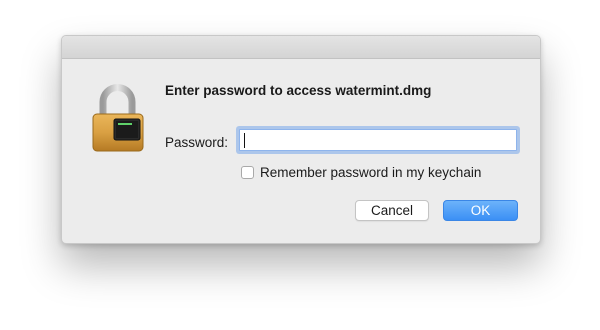  I want to click on remember-checkbox, so click(247, 172).